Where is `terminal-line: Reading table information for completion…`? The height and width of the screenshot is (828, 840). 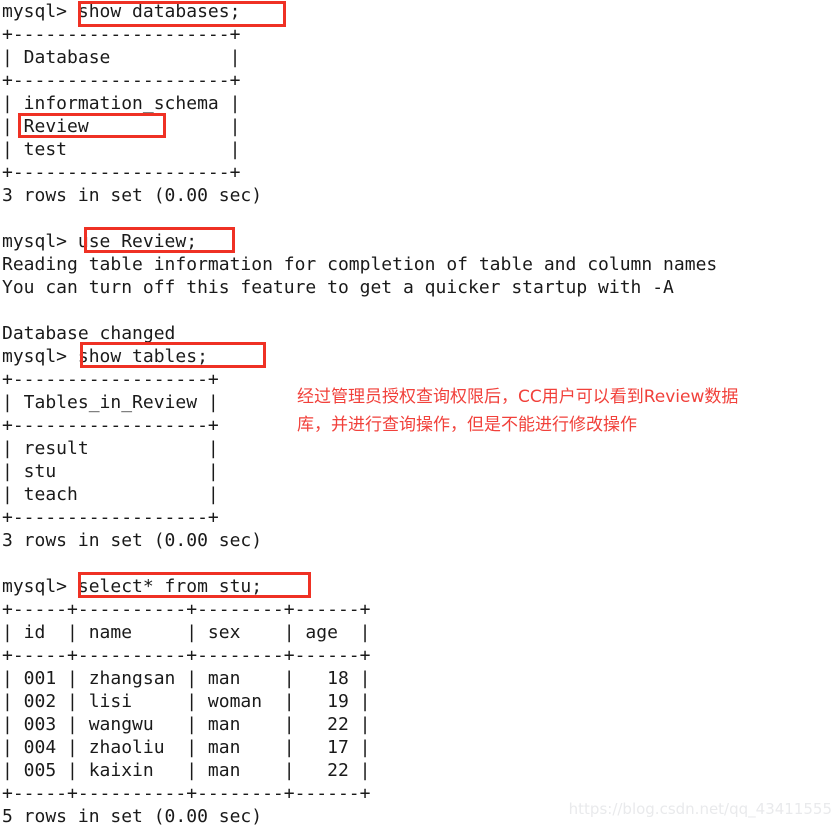 terminal-line: Reading table information for completion… is located at coordinates (360, 264).